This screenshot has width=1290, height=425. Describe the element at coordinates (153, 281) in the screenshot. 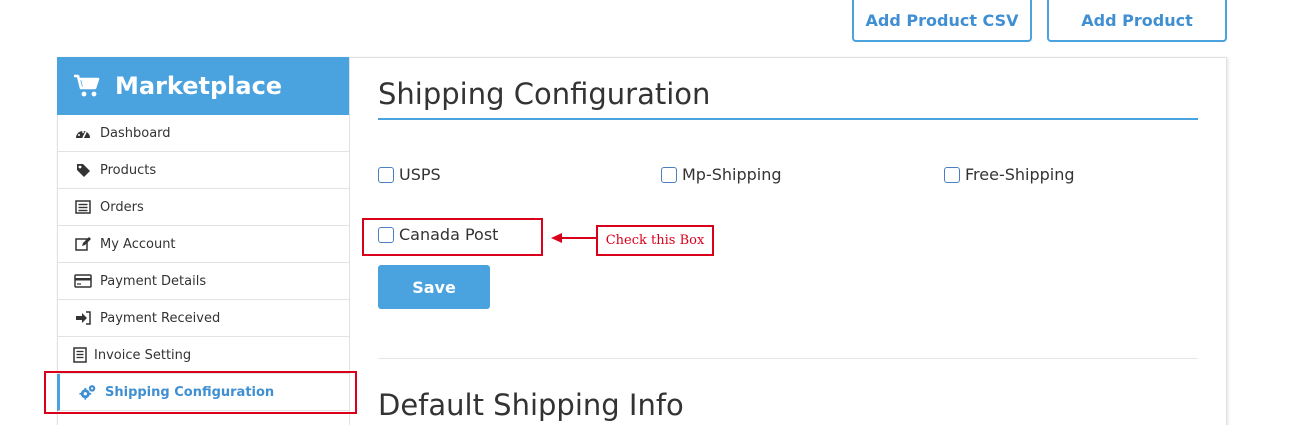

I see `sidebar-item-label: Payment Details` at that location.